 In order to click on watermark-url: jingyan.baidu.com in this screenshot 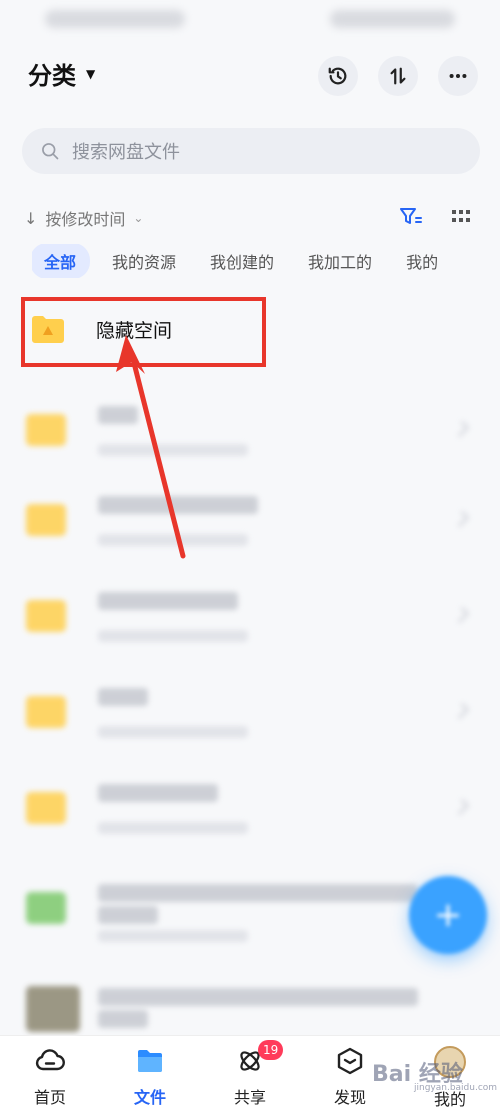, I will do `click(456, 1088)`.